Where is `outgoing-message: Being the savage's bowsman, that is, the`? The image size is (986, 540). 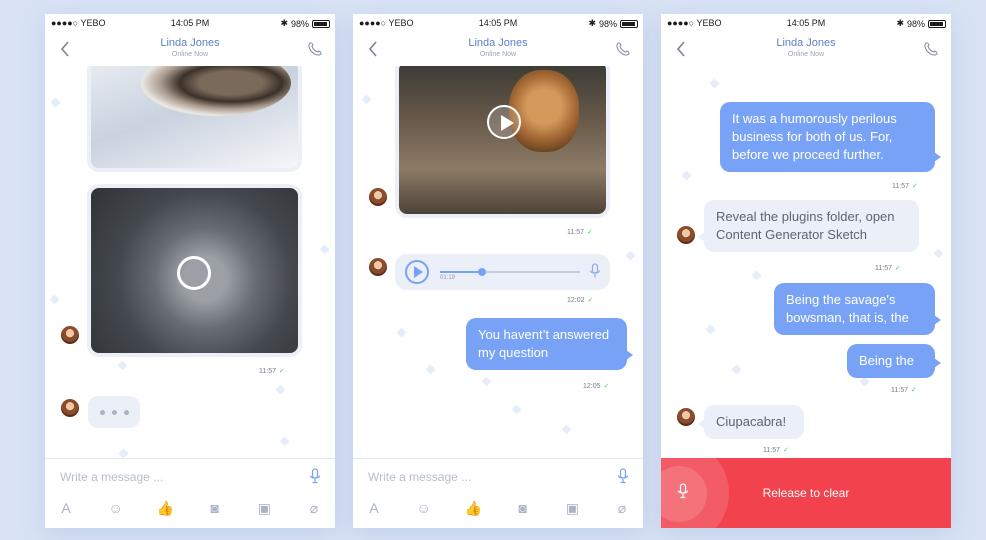
outgoing-message: Being the savage's bowsman, that is, the is located at coordinates (857, 309).